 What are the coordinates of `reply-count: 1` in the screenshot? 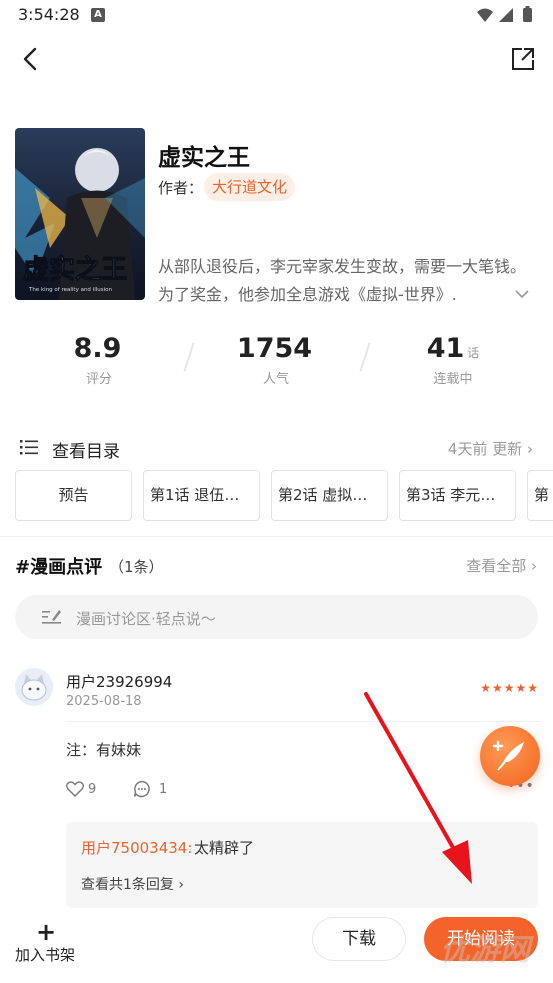 It's located at (163, 789).